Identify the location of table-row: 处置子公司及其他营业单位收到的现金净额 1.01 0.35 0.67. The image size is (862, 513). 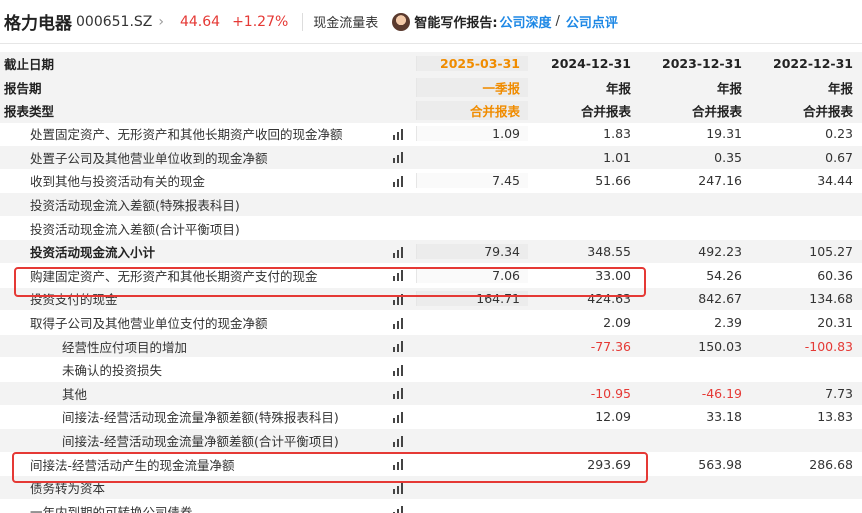
(431, 158).